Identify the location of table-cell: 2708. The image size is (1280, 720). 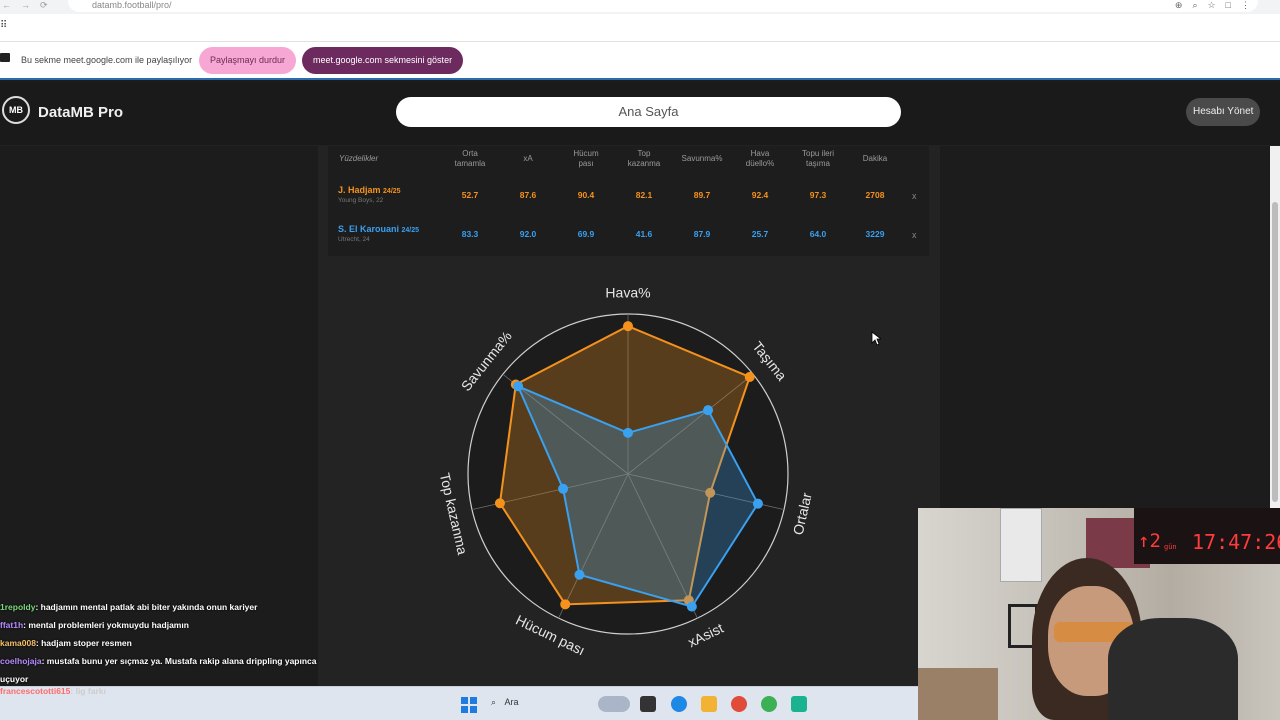
(875, 195).